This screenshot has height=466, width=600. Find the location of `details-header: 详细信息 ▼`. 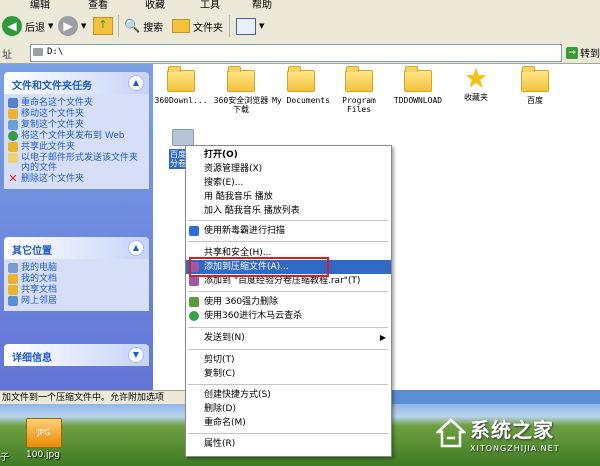

details-header: 详细信息 ▼ is located at coordinates (76, 355).